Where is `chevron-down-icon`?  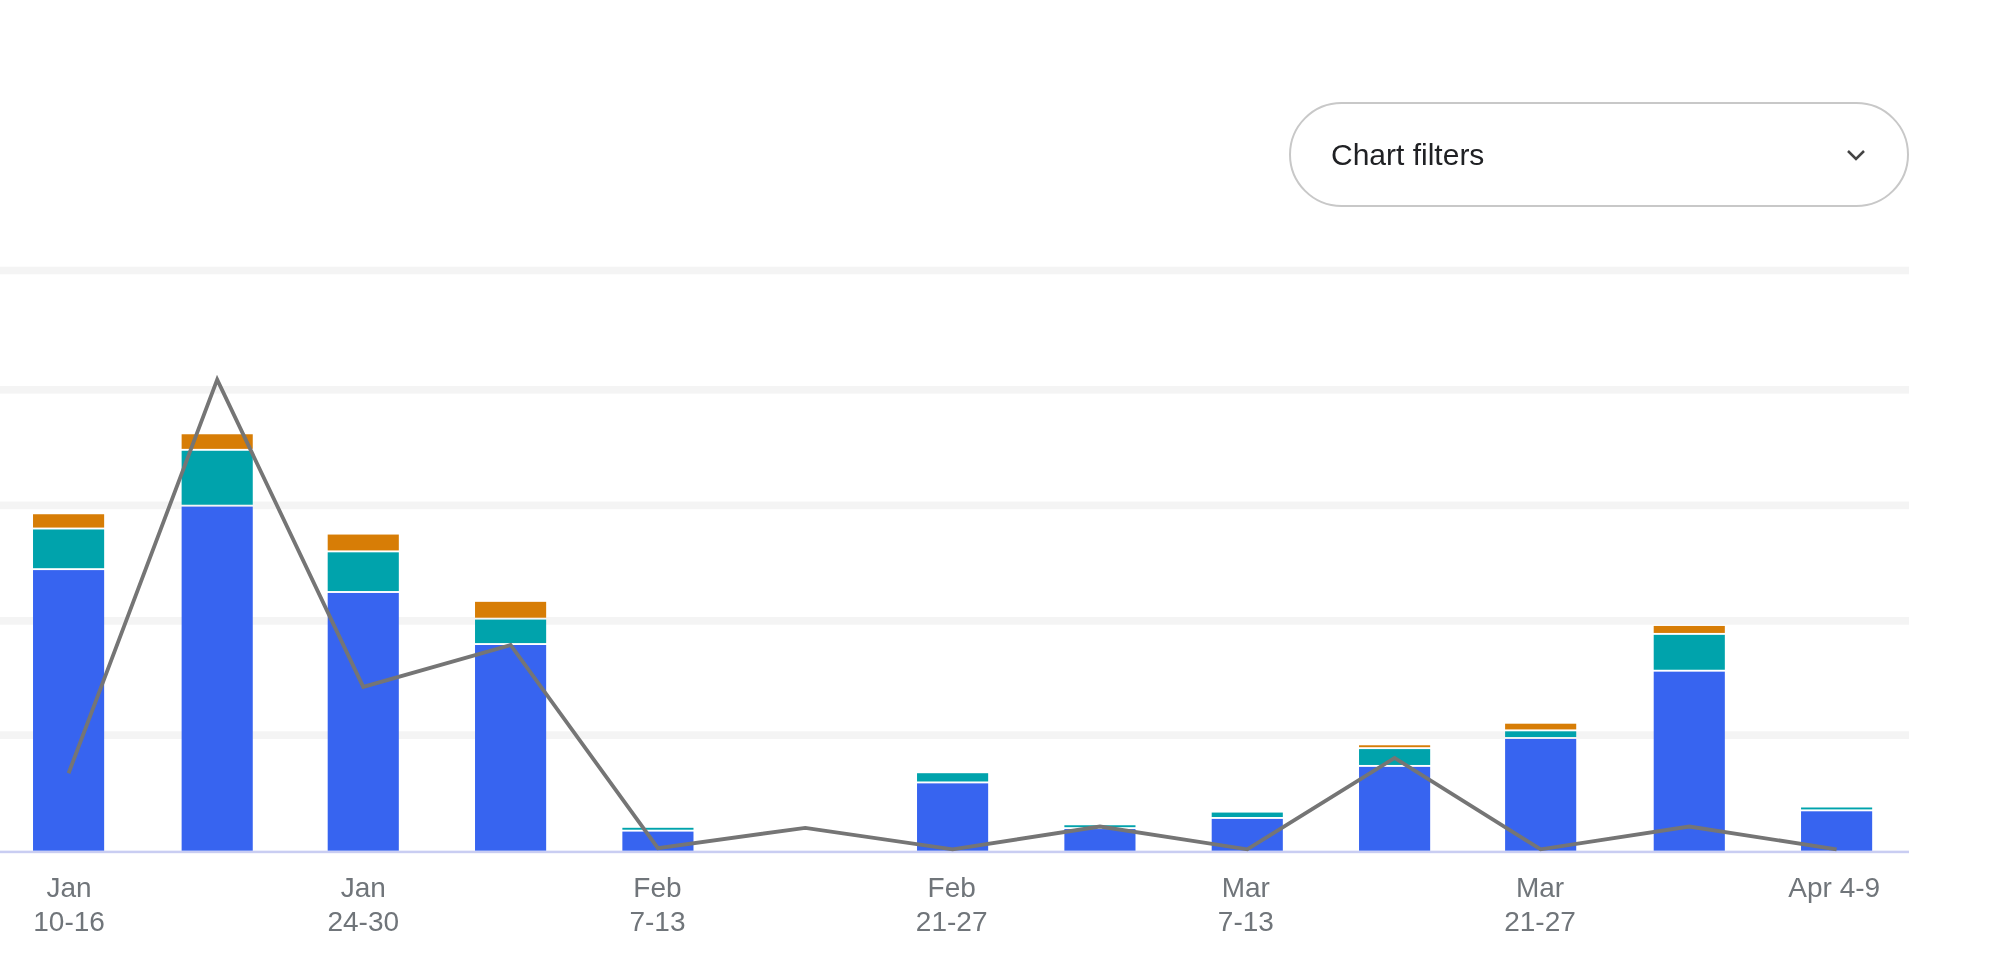
chevron-down-icon is located at coordinates (1856, 154).